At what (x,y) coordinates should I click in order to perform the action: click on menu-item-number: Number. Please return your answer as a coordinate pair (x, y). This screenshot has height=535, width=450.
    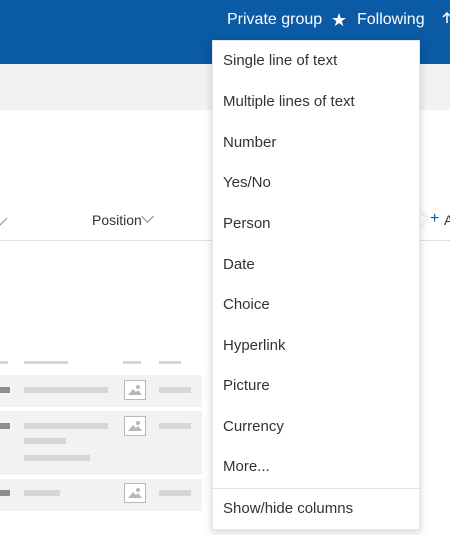
    Looking at the image, I should click on (316, 143).